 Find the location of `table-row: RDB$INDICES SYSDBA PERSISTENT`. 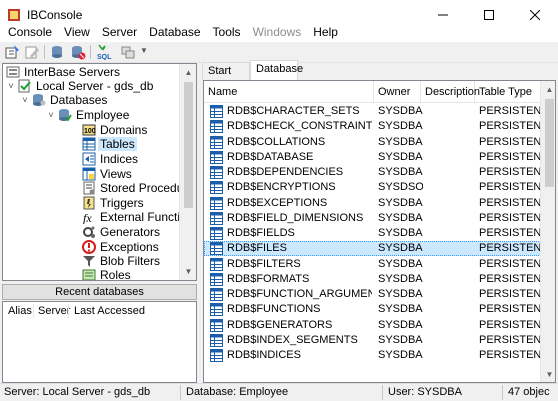

table-row: RDB$INDICES SYSDBA PERSISTENT is located at coordinates (372, 355).